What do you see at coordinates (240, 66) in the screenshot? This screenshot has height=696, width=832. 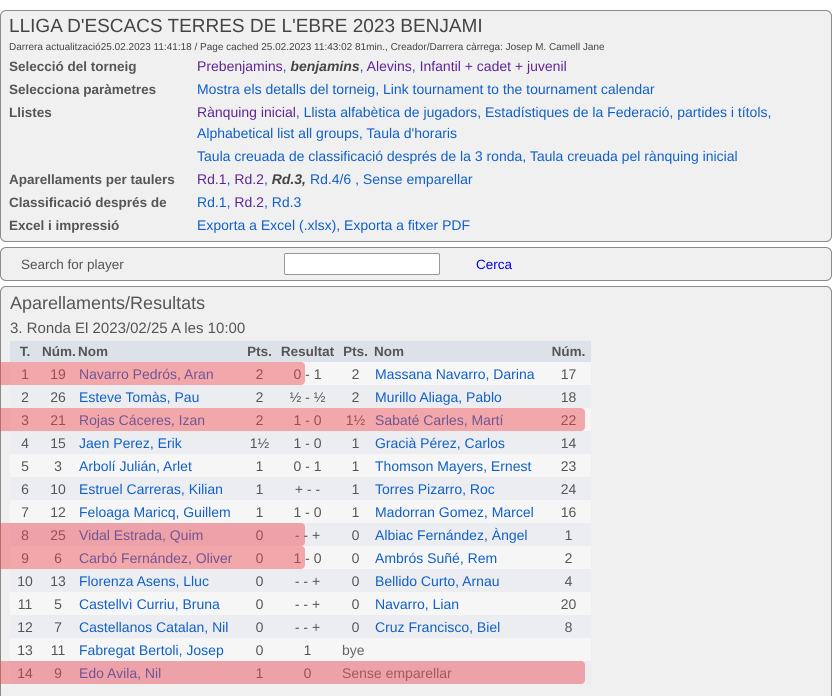 I see `nav-link: Prebenjamins` at bounding box center [240, 66].